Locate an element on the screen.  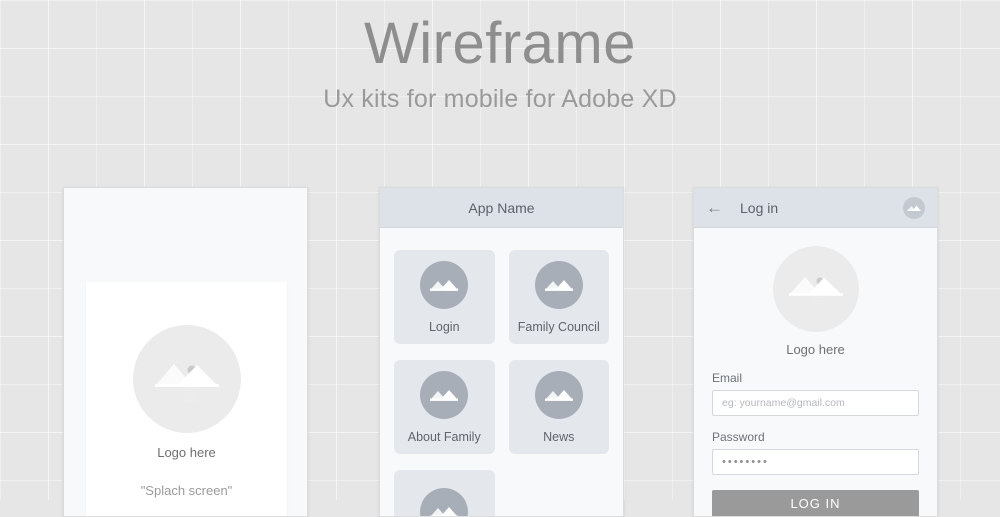
splash-logo-label: Logo here is located at coordinates (186, 452).